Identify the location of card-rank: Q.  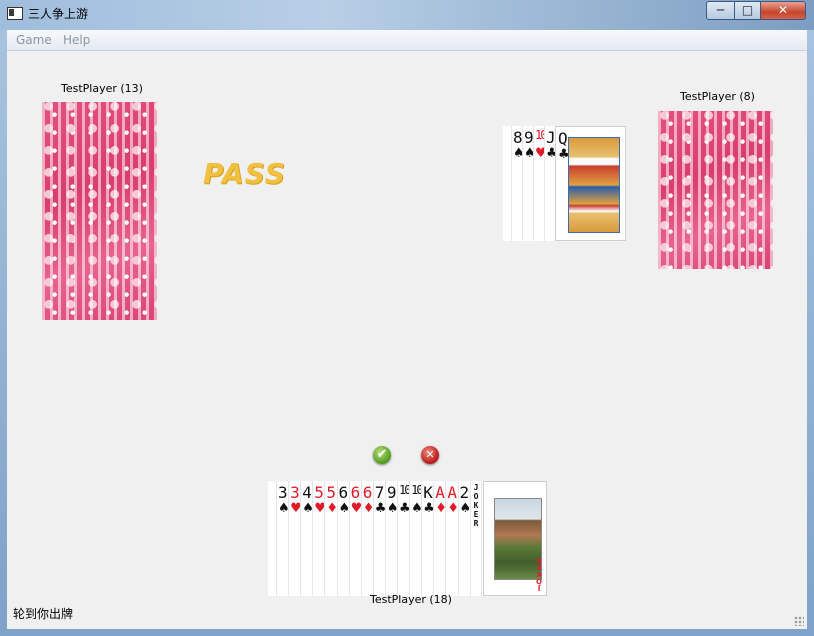
(563, 138).